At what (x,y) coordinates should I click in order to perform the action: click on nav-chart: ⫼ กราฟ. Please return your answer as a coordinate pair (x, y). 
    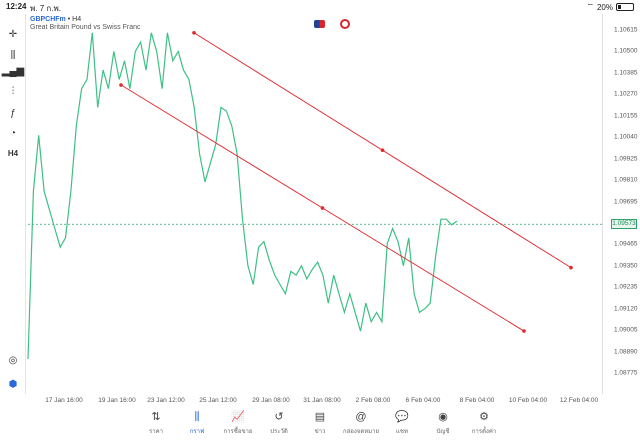
    Looking at the image, I should click on (197, 426).